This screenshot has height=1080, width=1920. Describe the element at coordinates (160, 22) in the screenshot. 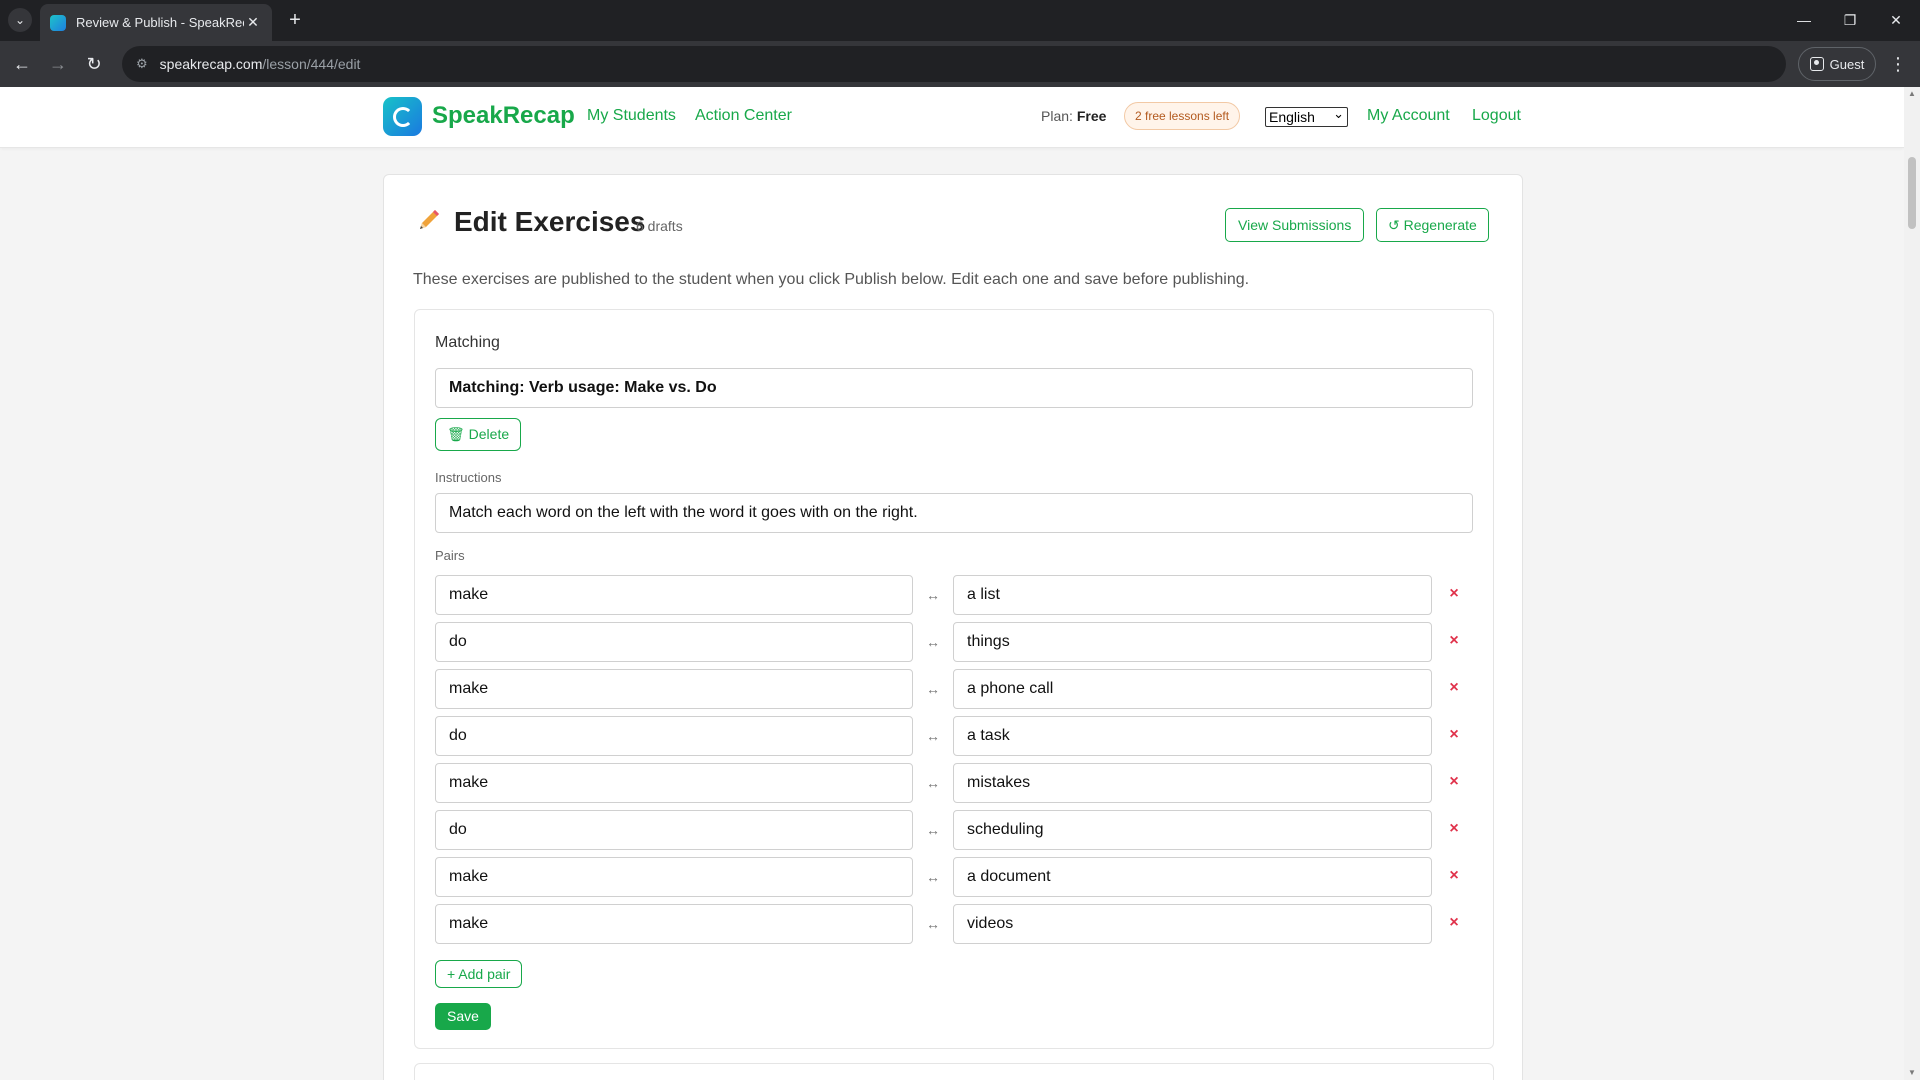

I see `tab-title: Review & Publish - SpeakRecap` at that location.